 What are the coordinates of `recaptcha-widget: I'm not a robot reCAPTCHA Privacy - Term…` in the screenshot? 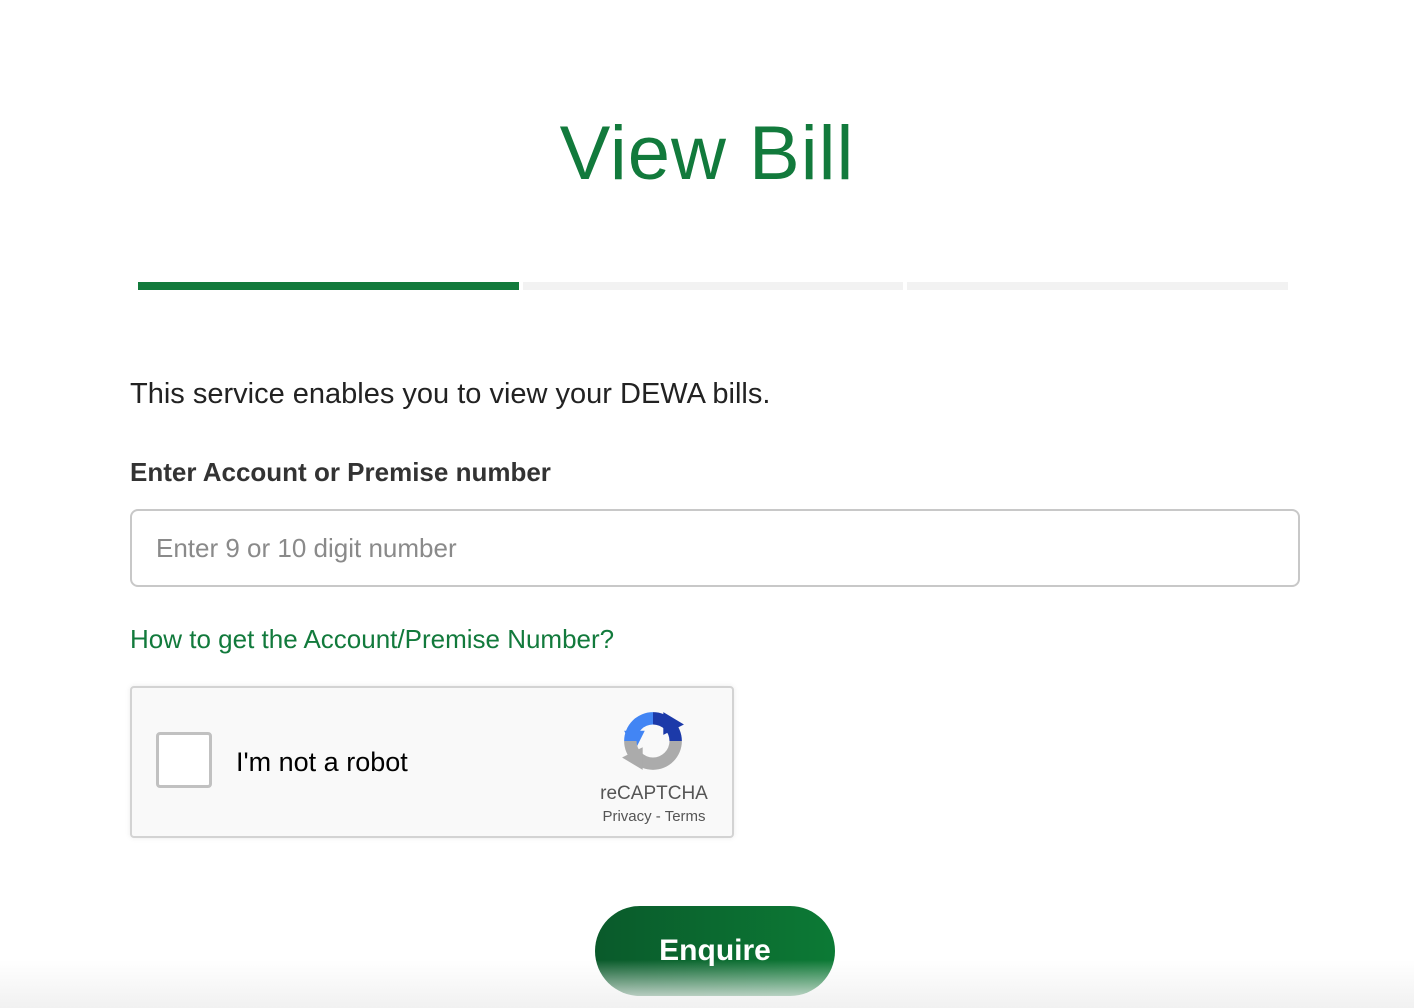 It's located at (432, 762).